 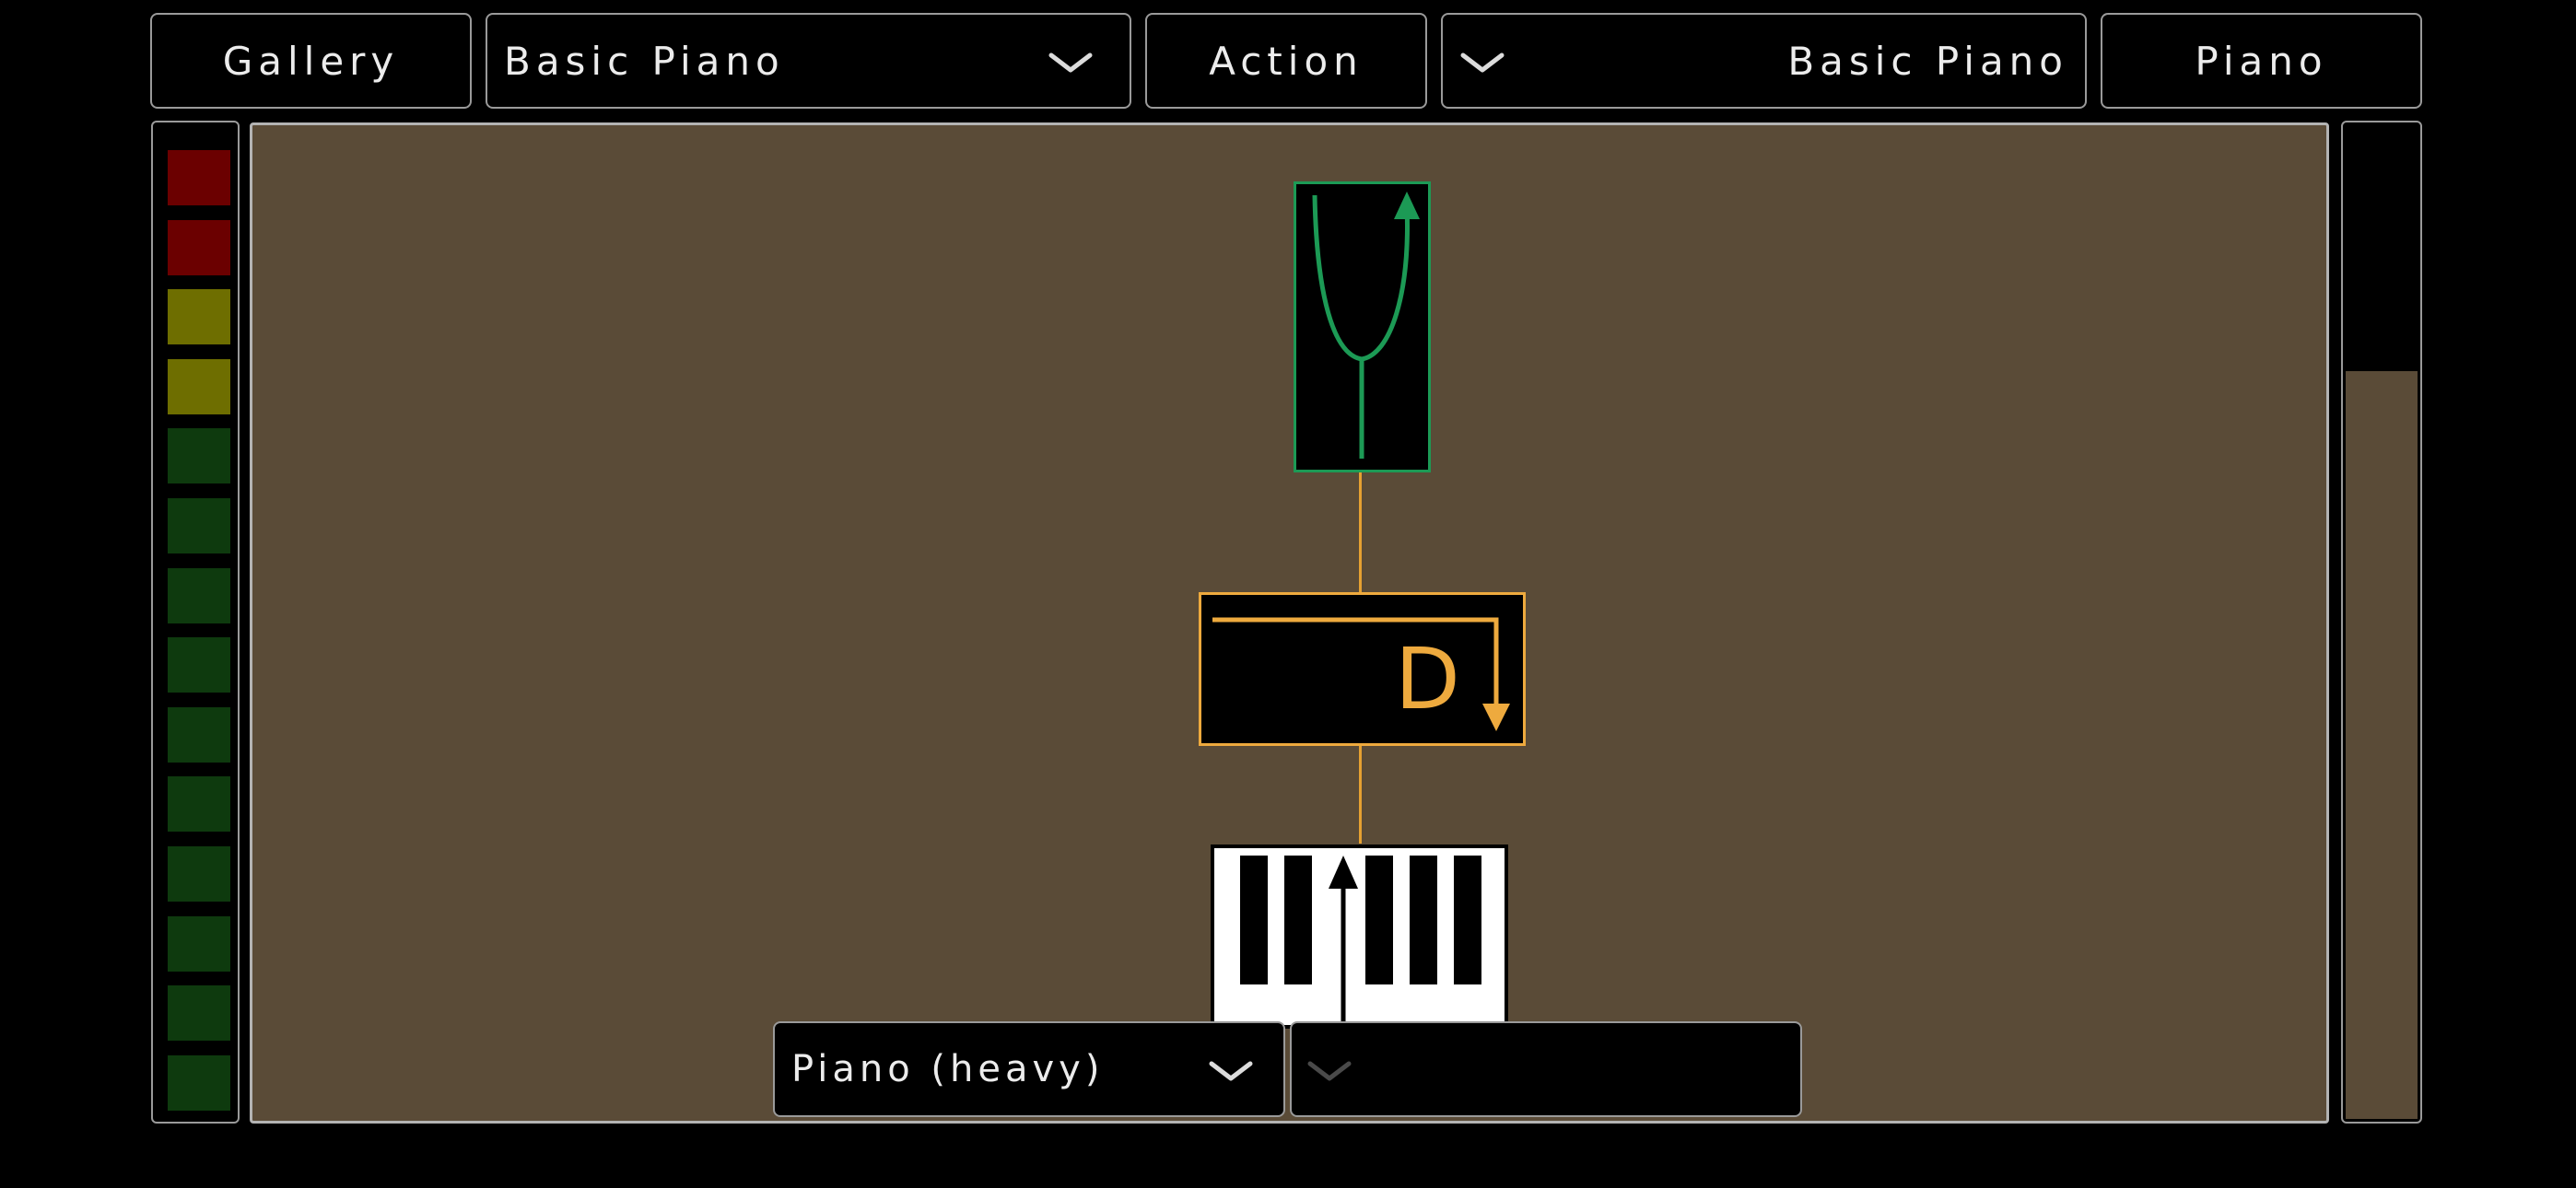 I want to click on level-meter, so click(x=195, y=622).